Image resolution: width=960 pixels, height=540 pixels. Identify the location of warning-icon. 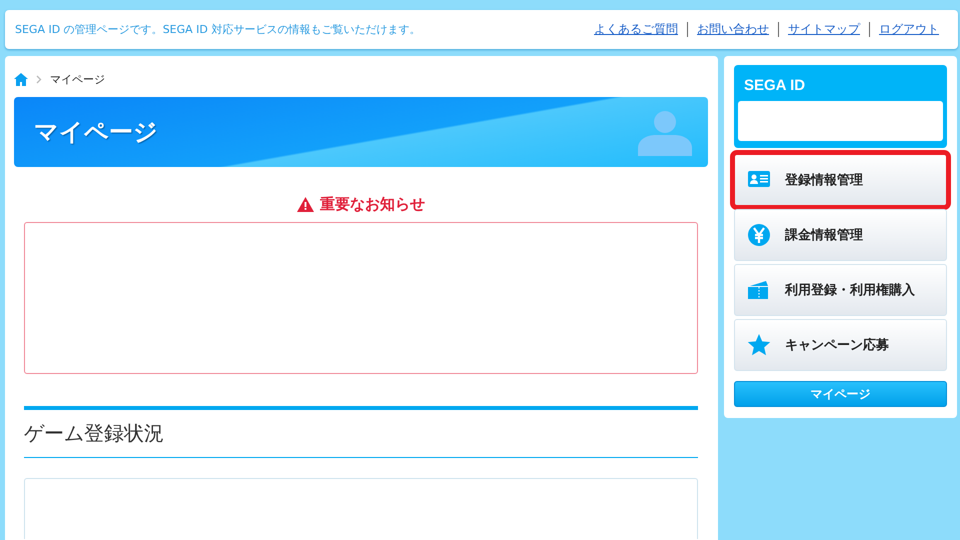
(305, 204).